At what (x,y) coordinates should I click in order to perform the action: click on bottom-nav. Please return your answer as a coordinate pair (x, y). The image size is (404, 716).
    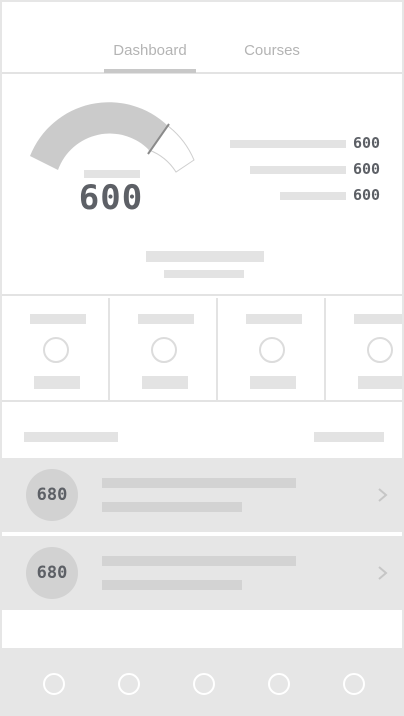
    Looking at the image, I should click on (202, 681).